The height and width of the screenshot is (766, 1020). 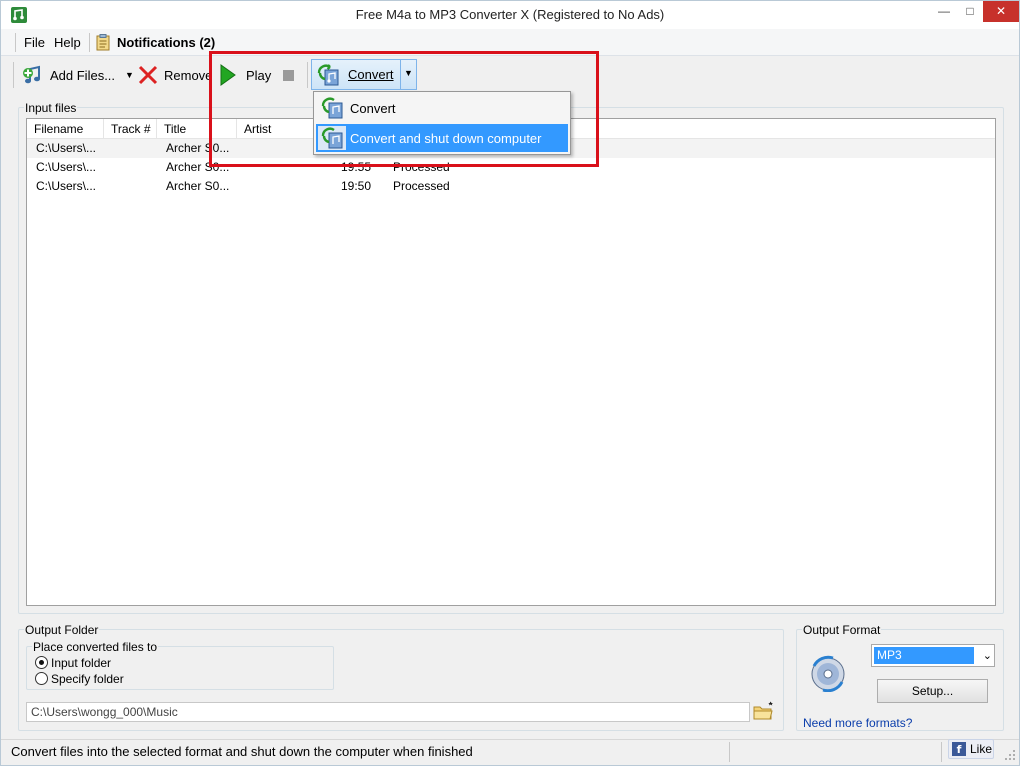 What do you see at coordinates (31, 74) in the screenshot?
I see `add-music-icon` at bounding box center [31, 74].